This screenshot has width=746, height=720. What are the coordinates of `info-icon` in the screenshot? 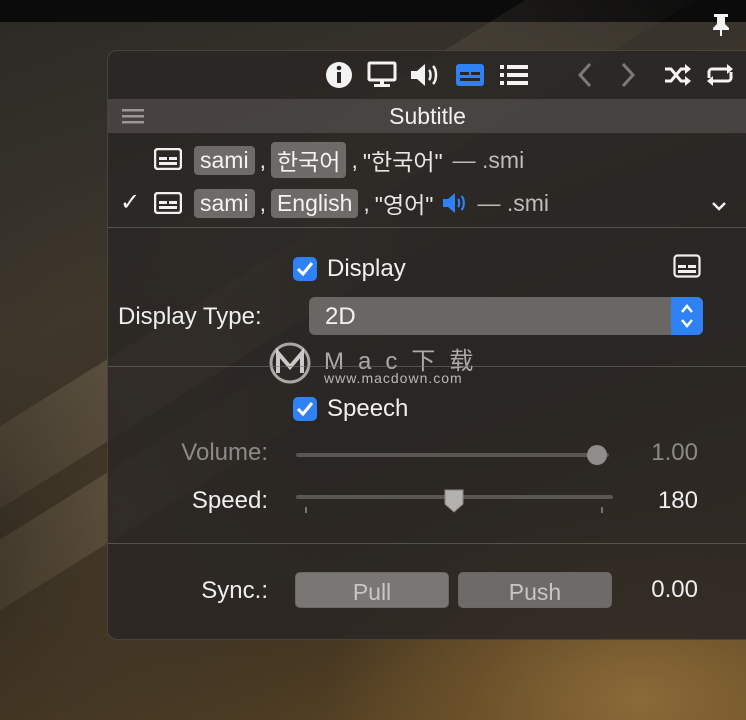 It's located at (339, 75).